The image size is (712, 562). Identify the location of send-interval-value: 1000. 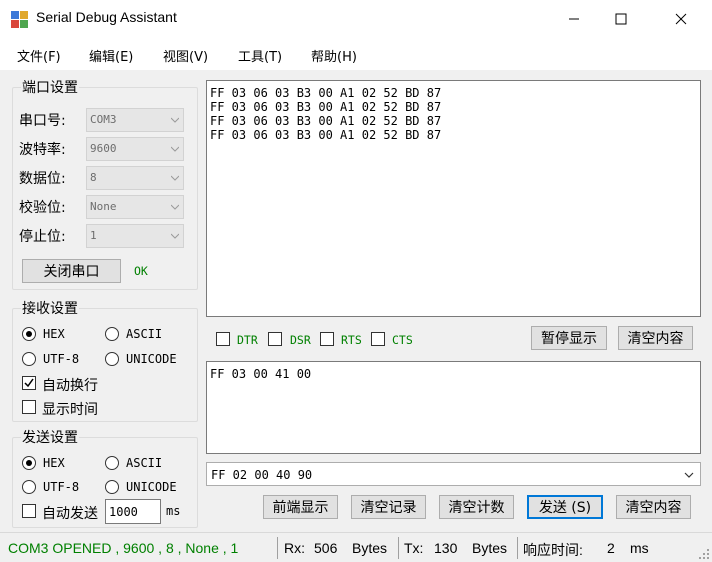
(123, 512).